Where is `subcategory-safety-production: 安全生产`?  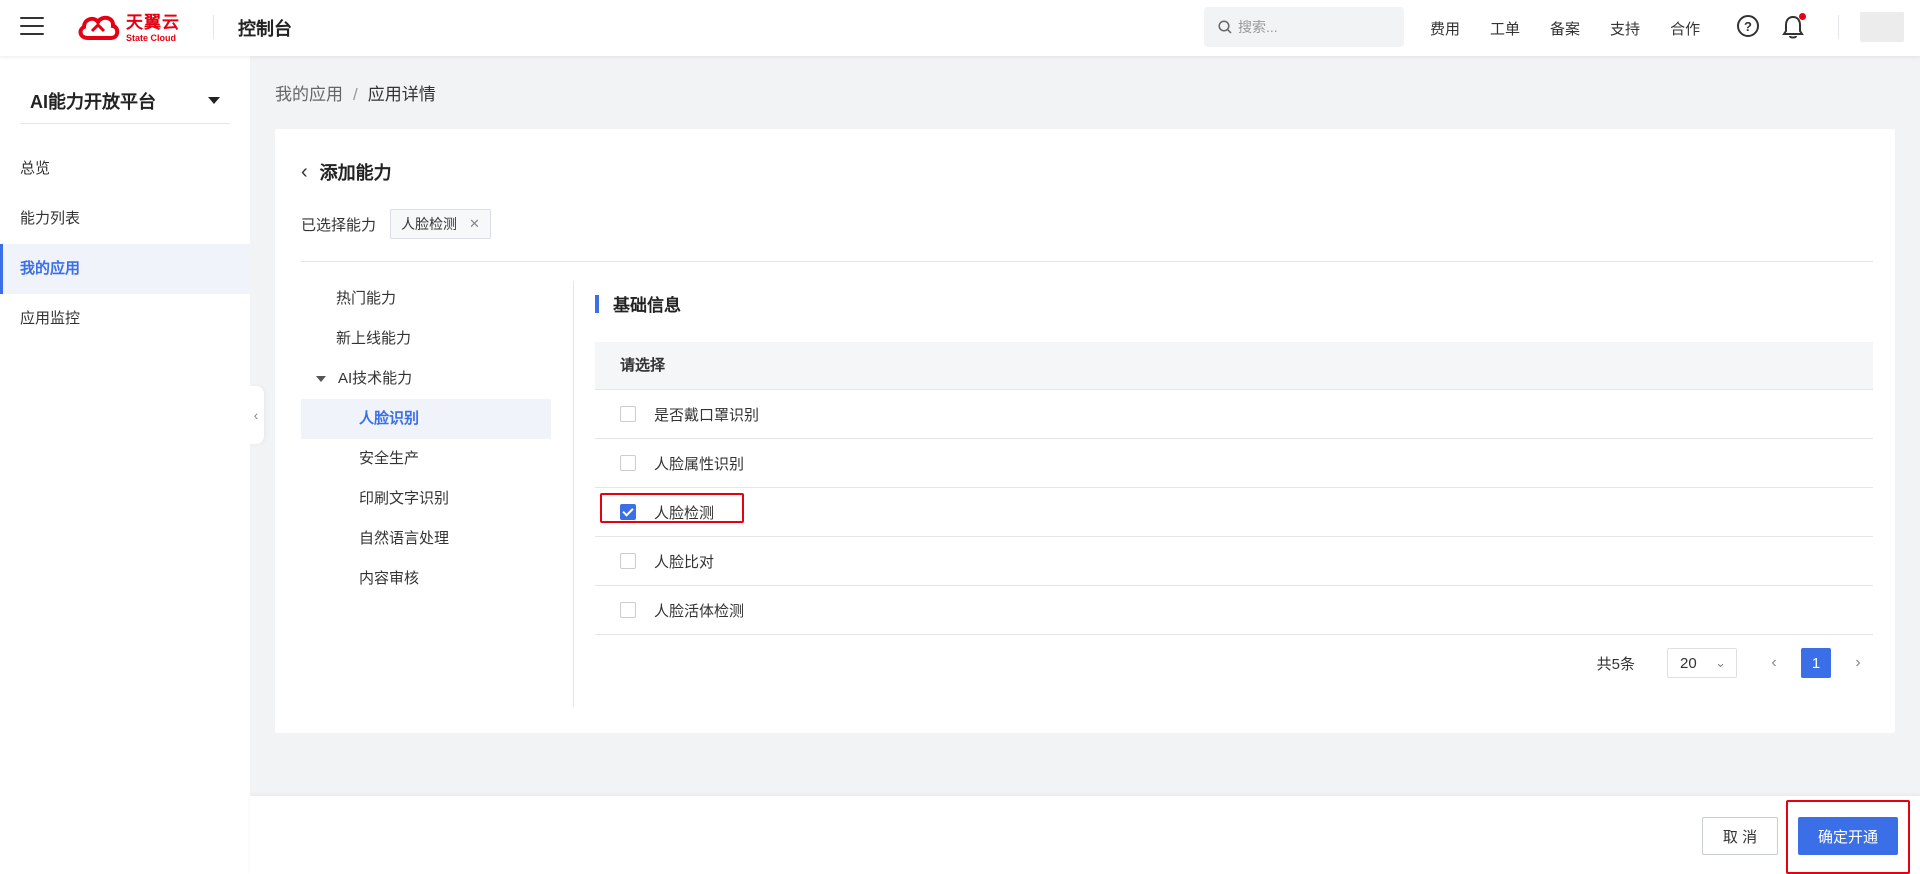 subcategory-safety-production: 安全生产 is located at coordinates (426, 459).